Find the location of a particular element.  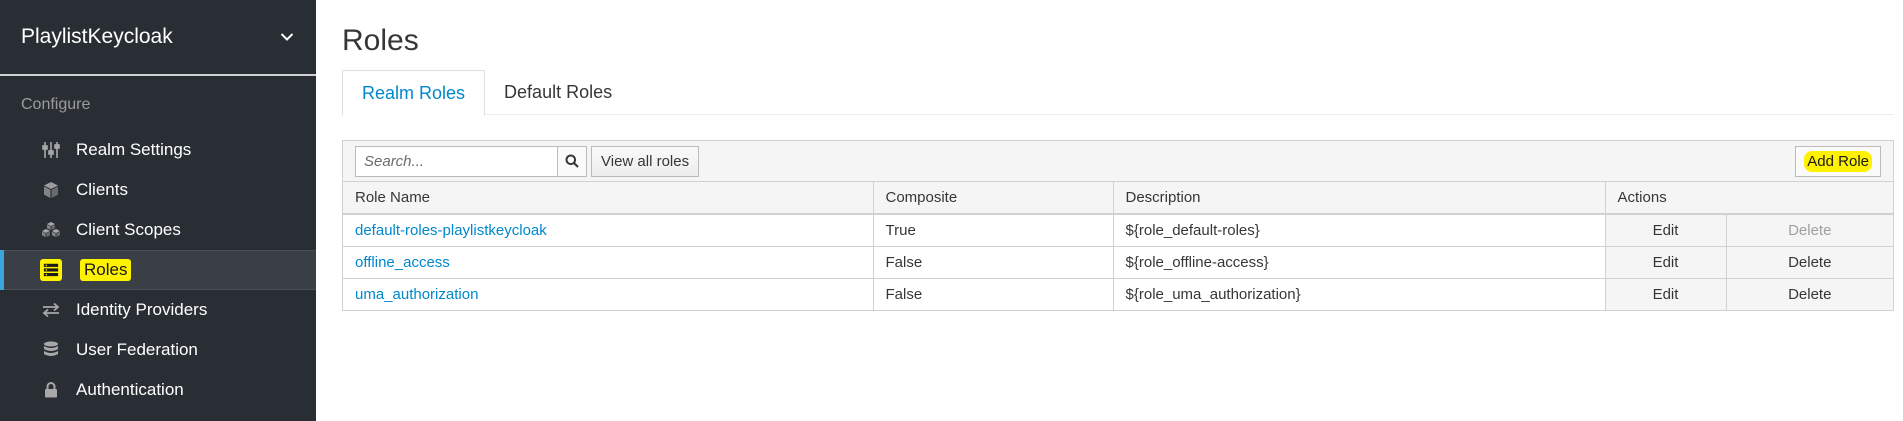

sidebar-item-label: Client Scopes is located at coordinates (128, 229).